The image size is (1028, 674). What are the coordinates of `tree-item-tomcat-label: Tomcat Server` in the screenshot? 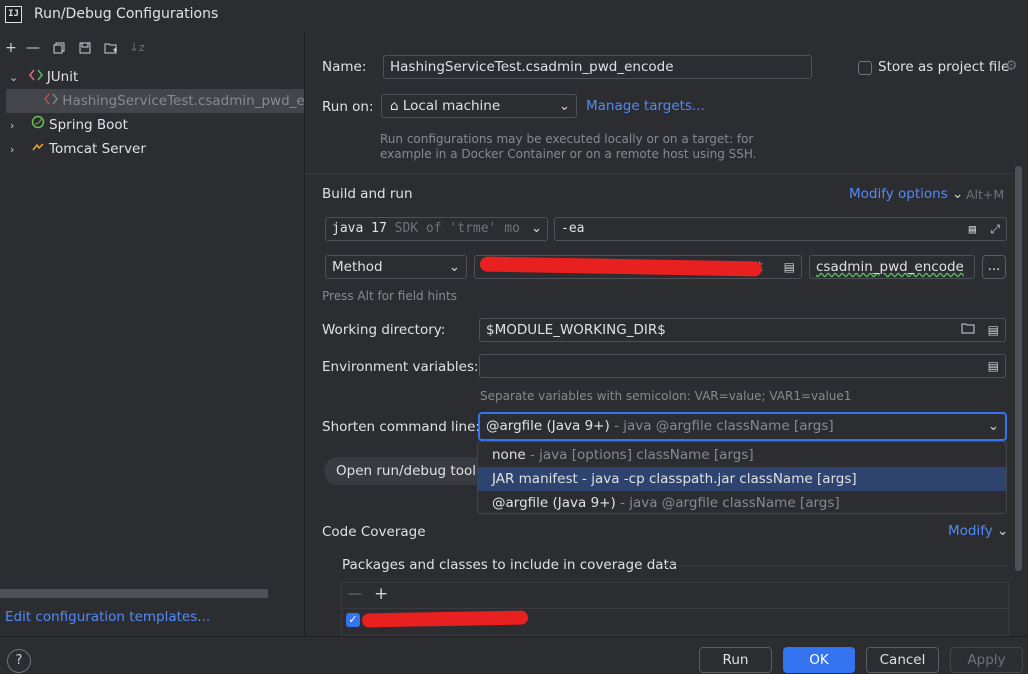 It's located at (97, 149).